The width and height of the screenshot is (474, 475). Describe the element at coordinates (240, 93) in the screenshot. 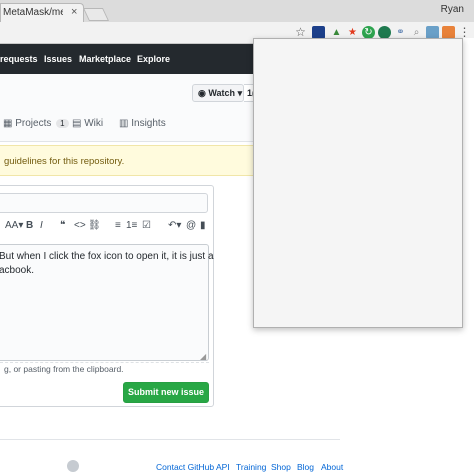

I see `chevron-down-icon: ▾` at that location.